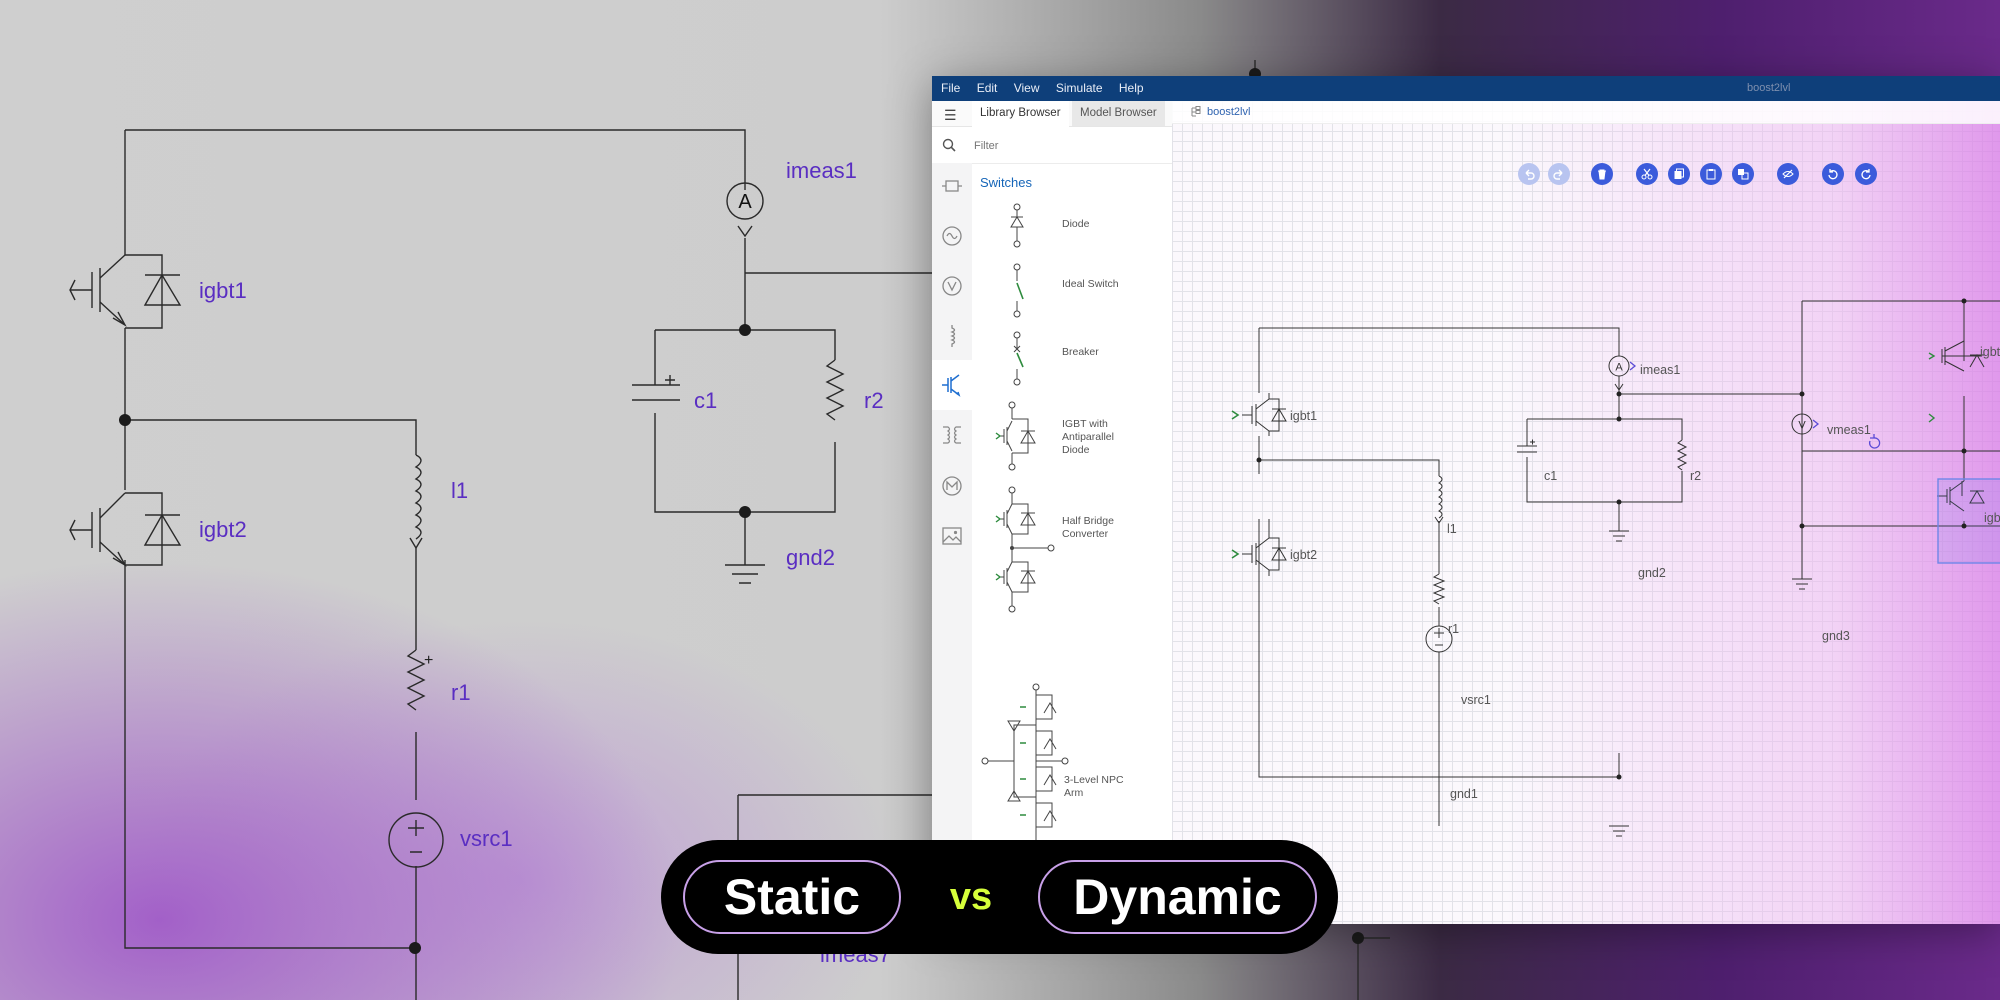 The width and height of the screenshot is (2000, 1000). What do you see at coordinates (1466, 88) in the screenshot?
I see `menu-bar: File Edit View Simulate Help boost2lvl` at bounding box center [1466, 88].